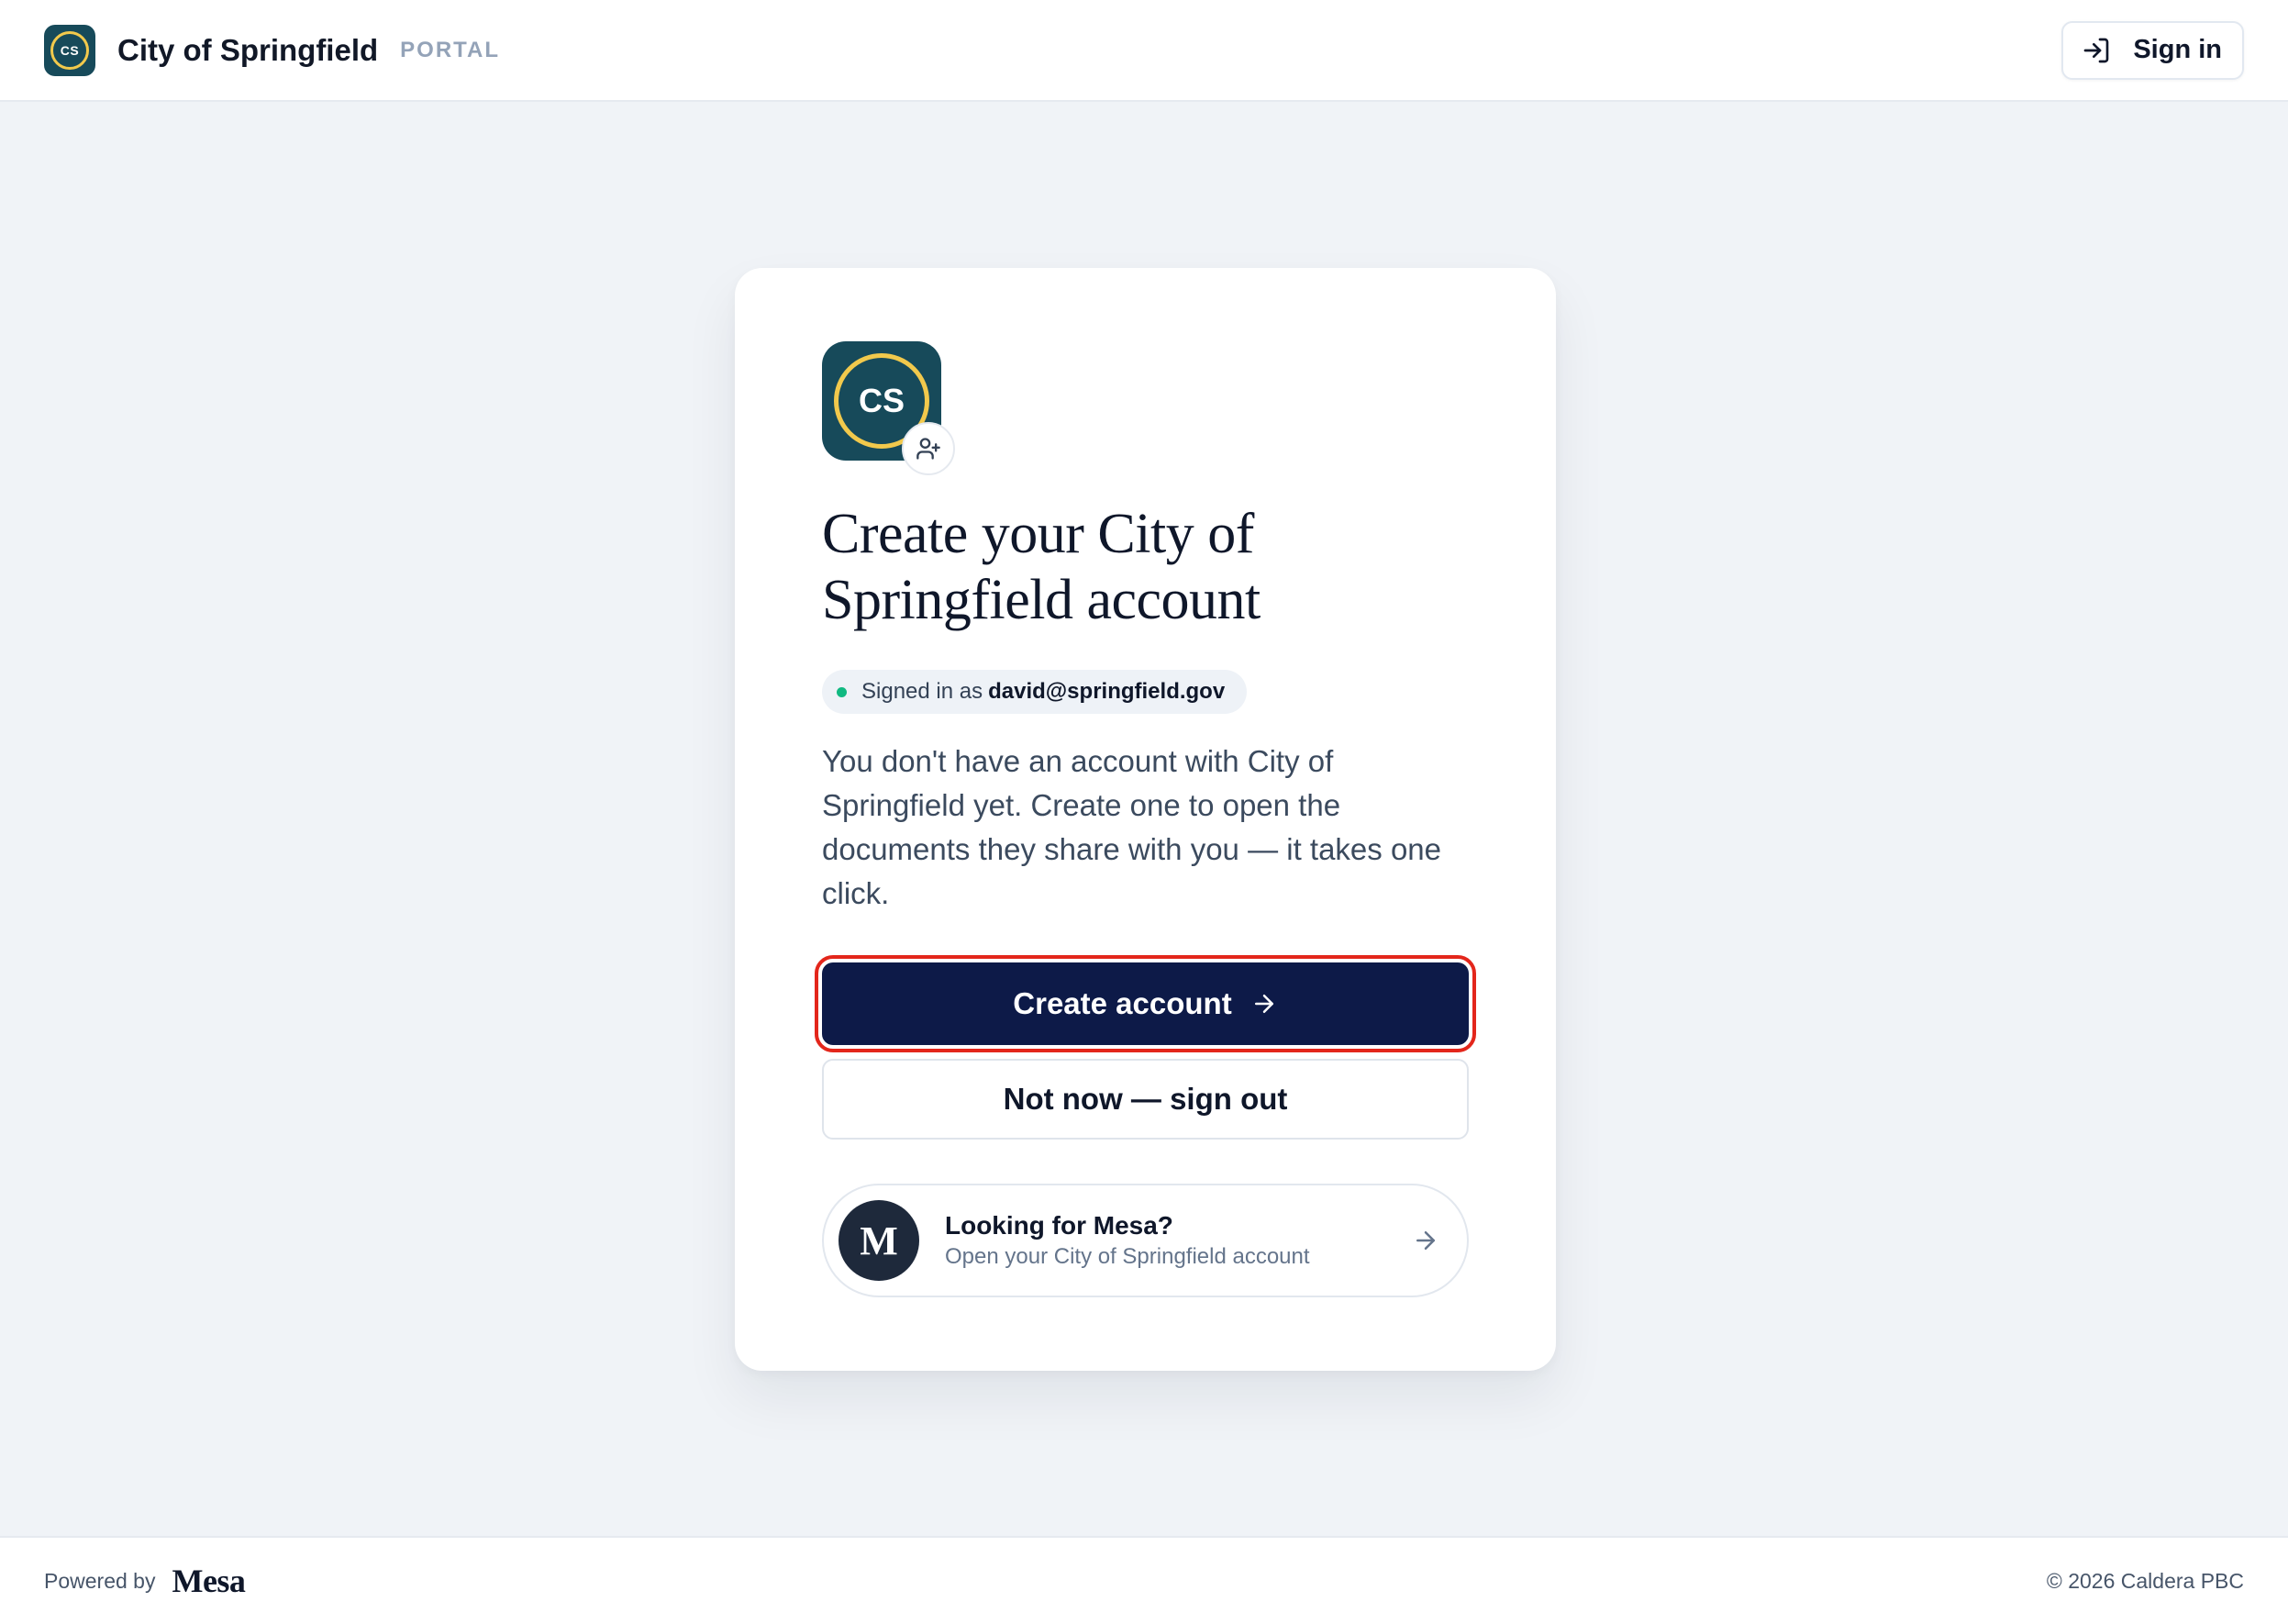 This screenshot has width=2288, height=1624. Describe the element at coordinates (100, 1580) in the screenshot. I see `powered-by-text: Powered by` at that location.